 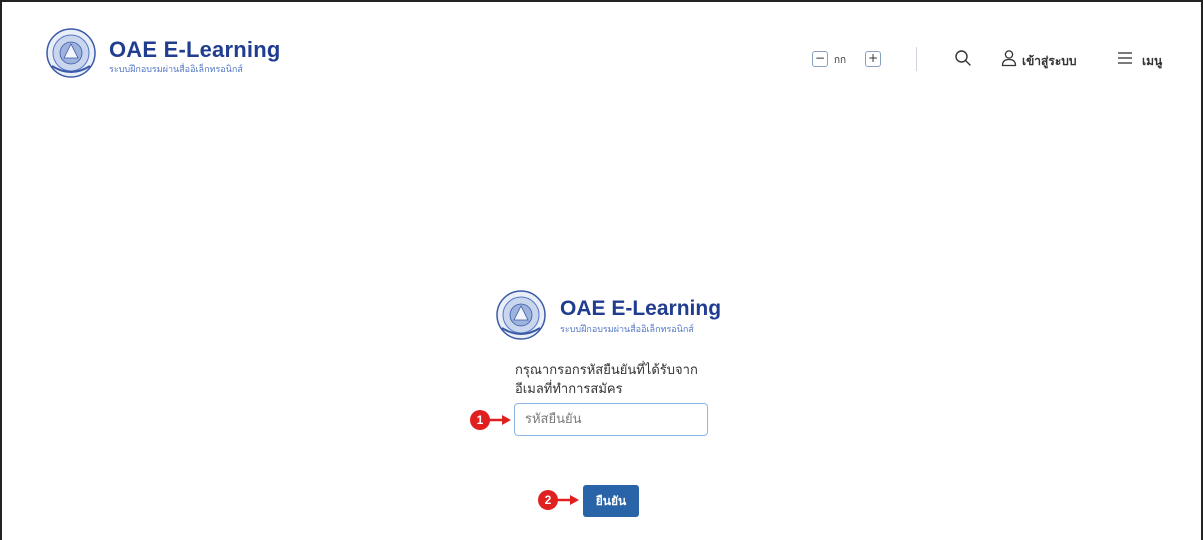 I want to click on instruction-line-1: กรุณากรอกรหัสยืนยันที่ได้รับจาก, so click(x=606, y=370).